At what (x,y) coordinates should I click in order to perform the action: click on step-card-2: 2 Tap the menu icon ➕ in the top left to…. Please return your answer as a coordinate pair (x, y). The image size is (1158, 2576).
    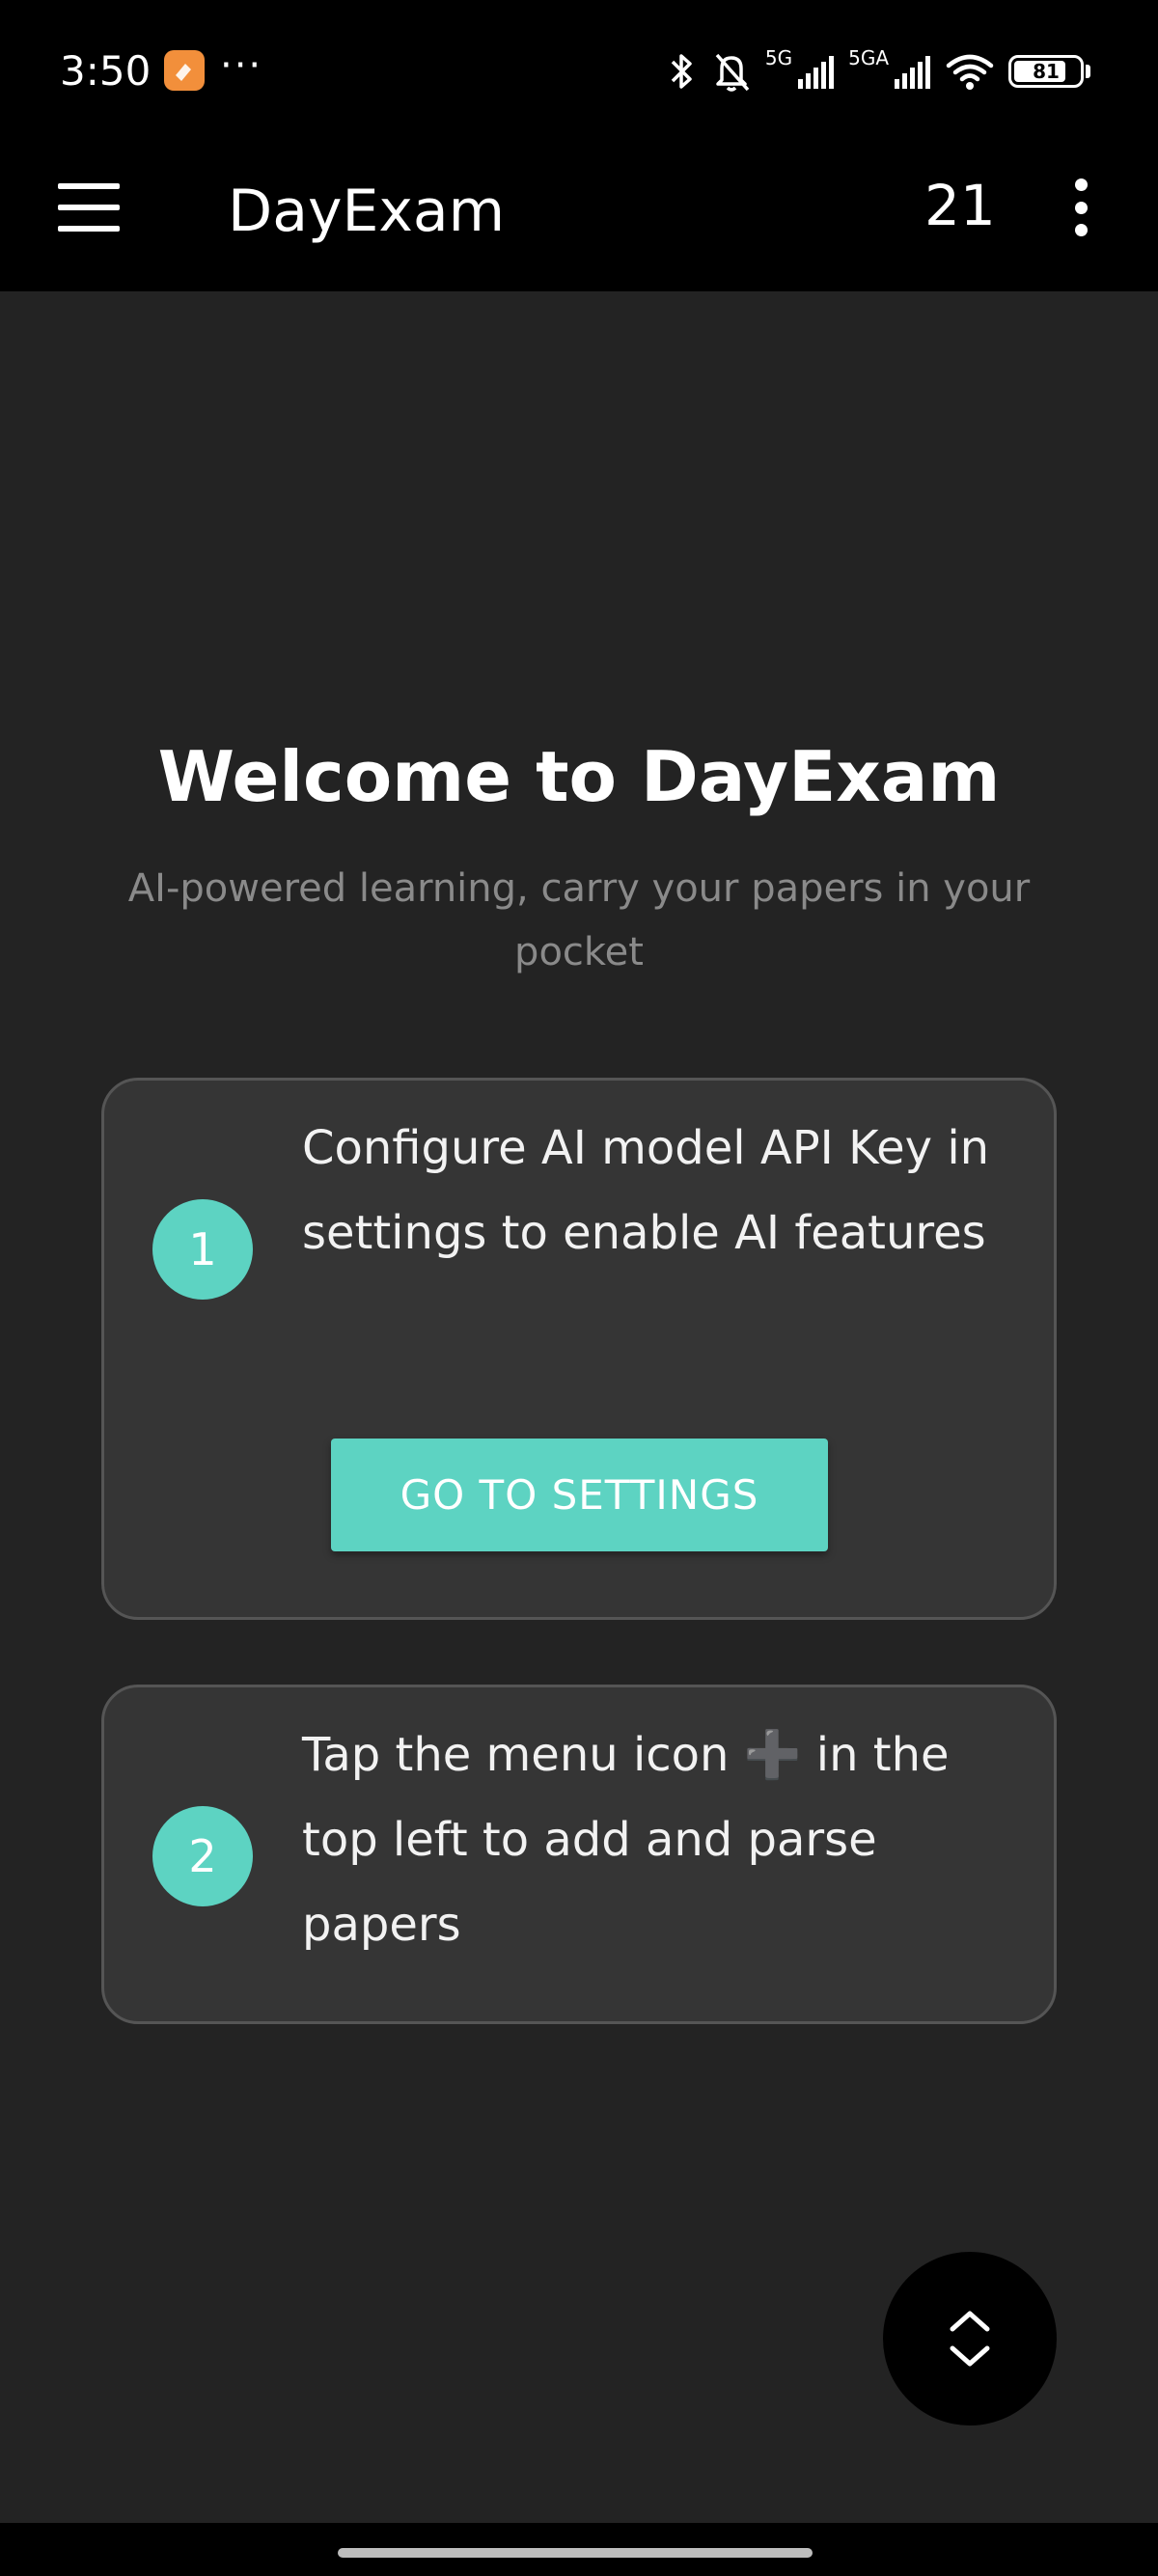
    Looking at the image, I should click on (579, 1855).